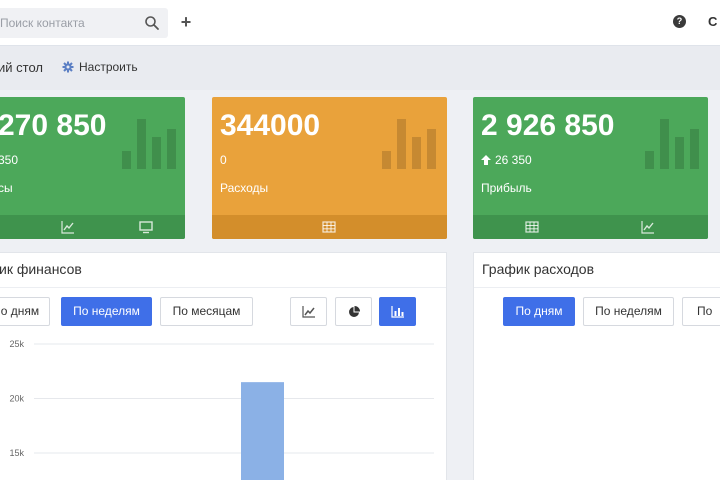  I want to click on pie-chart-icon, so click(354, 311).